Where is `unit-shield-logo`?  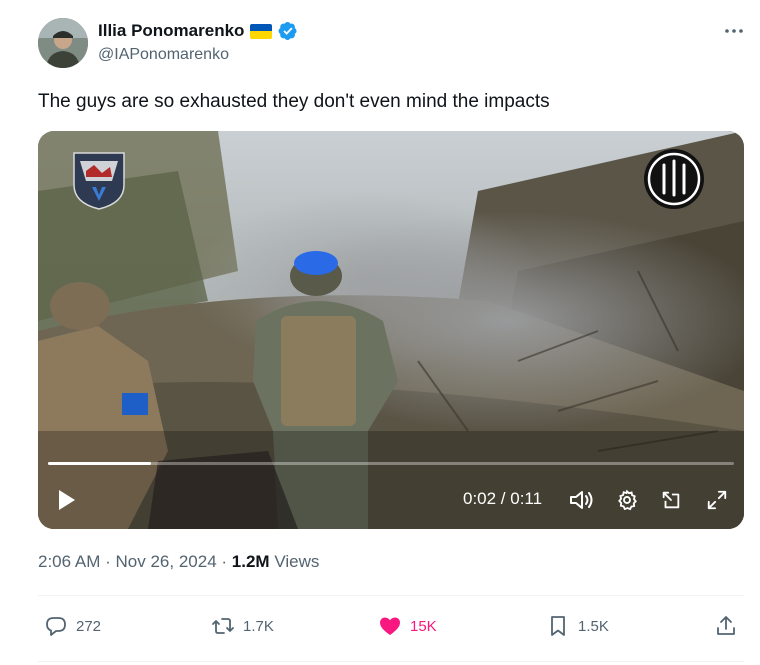 unit-shield-logo is located at coordinates (99, 181).